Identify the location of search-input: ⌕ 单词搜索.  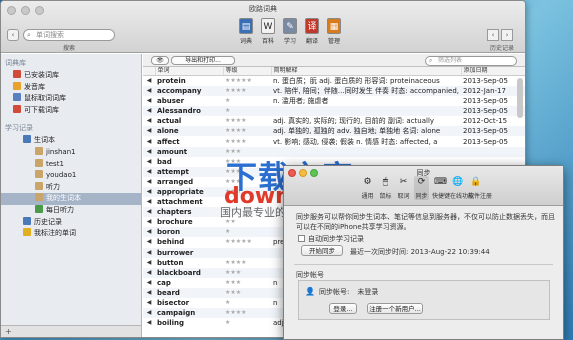
(69, 35).